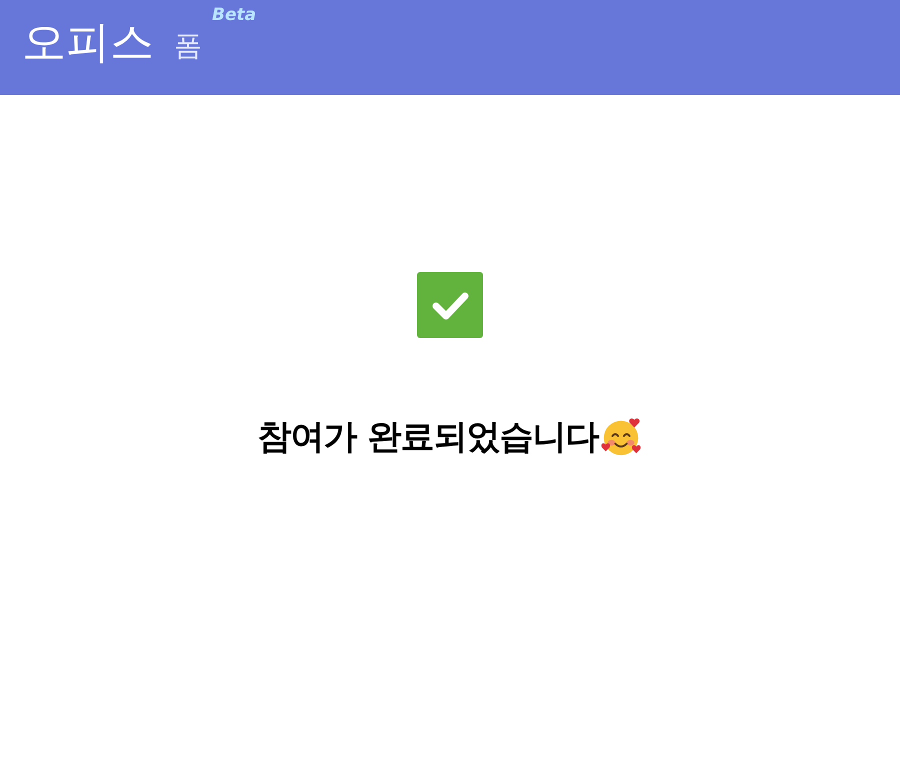 The image size is (900, 760). What do you see at coordinates (234, 15) in the screenshot?
I see `beta-label: Beta` at bounding box center [234, 15].